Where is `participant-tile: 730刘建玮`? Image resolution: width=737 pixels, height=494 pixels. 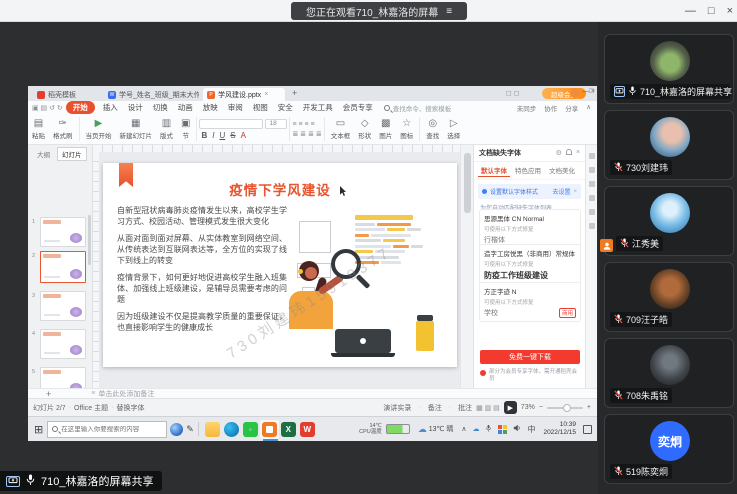 participant-tile: 730刘建玮 is located at coordinates (669, 145).